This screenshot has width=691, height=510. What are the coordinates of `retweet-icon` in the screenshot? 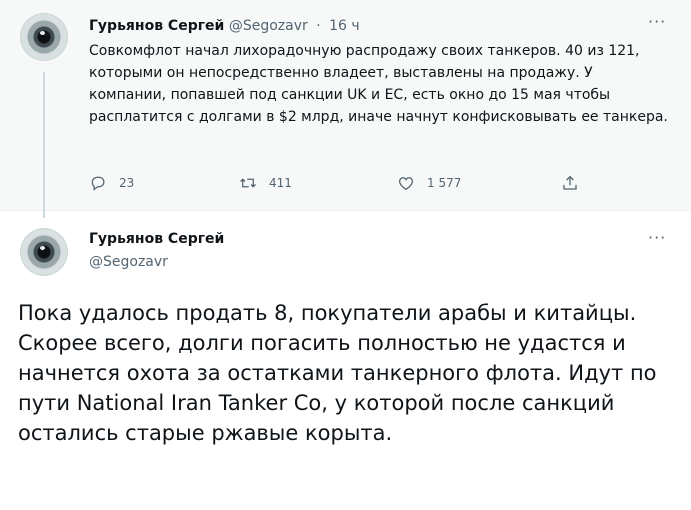 It's located at (248, 183).